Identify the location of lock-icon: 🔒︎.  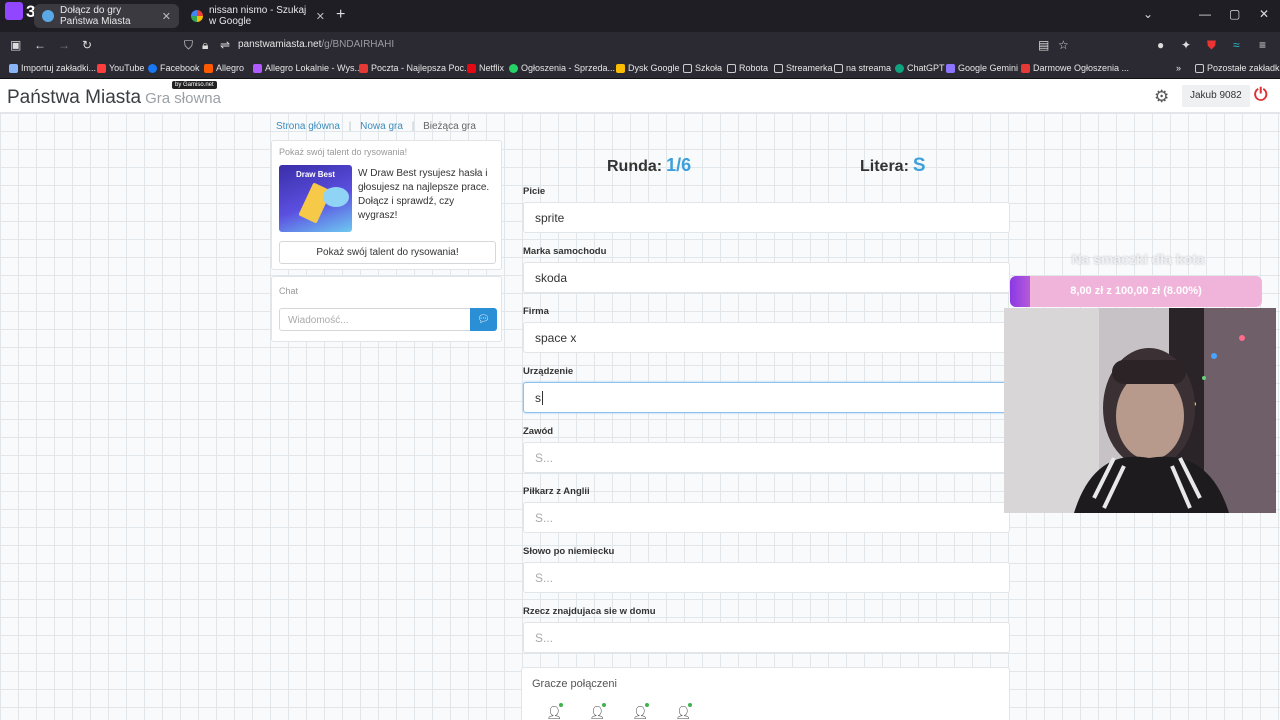
(205, 45).